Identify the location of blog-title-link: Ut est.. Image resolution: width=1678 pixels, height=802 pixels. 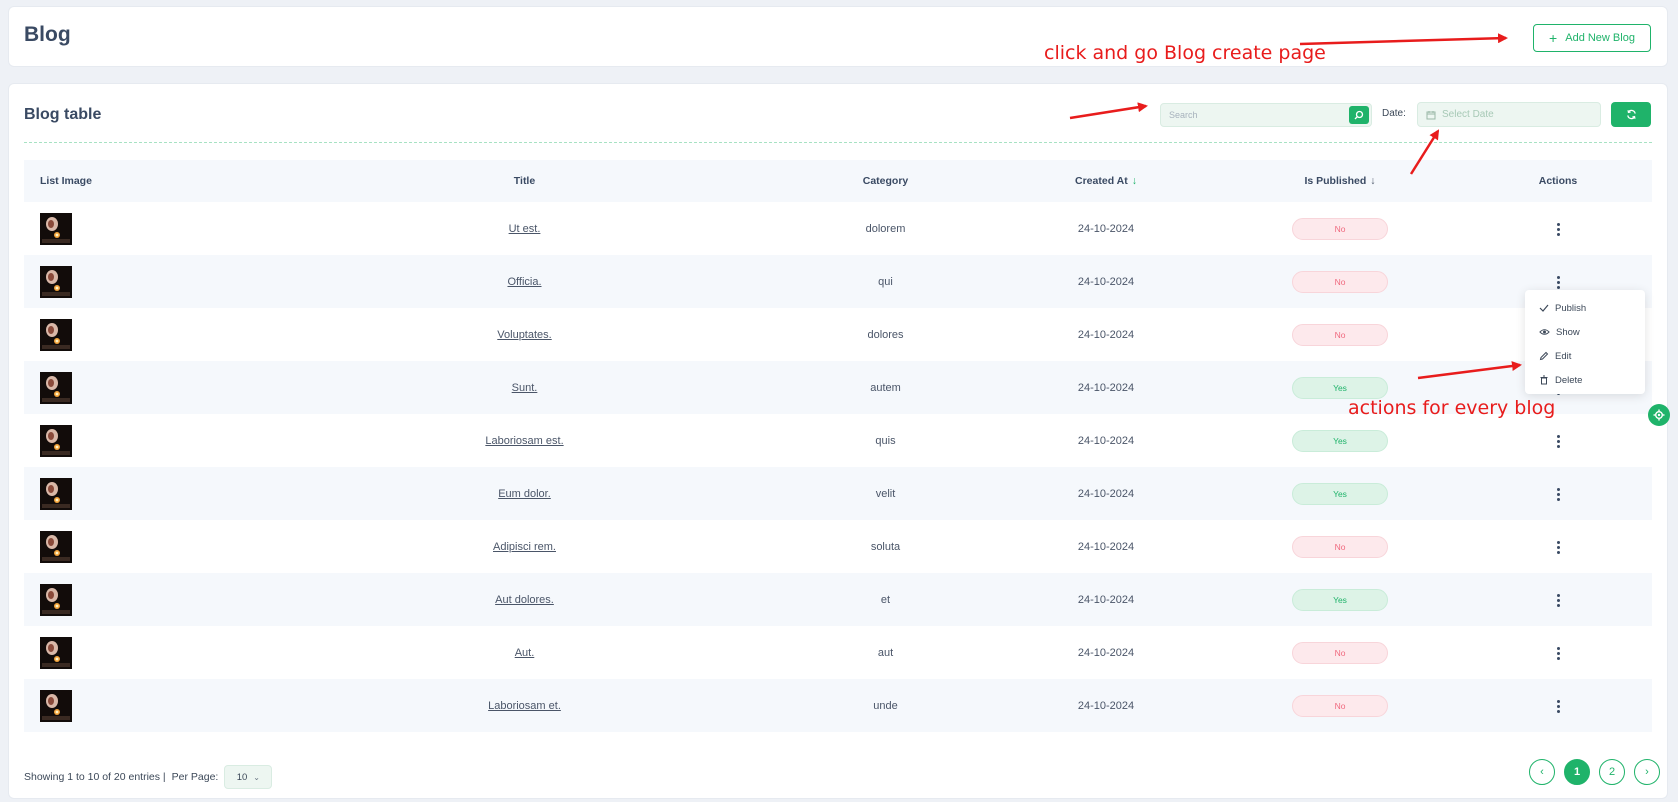
(525, 229).